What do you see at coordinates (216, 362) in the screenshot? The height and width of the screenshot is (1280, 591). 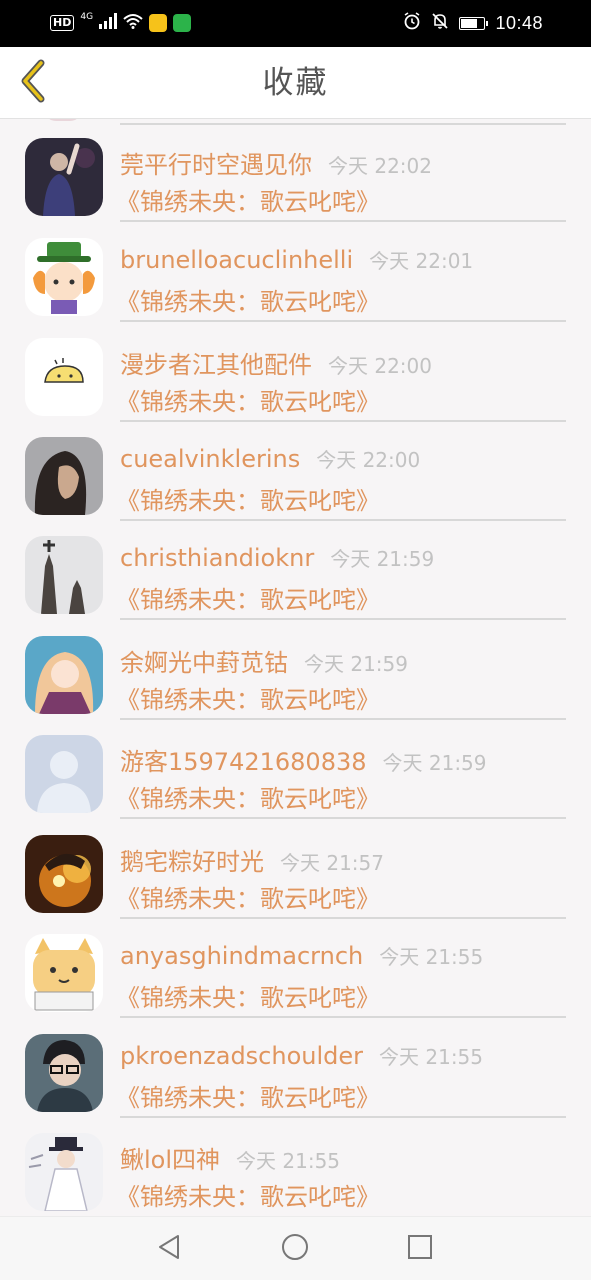 I see `user-name: 漫步者江其他配件` at bounding box center [216, 362].